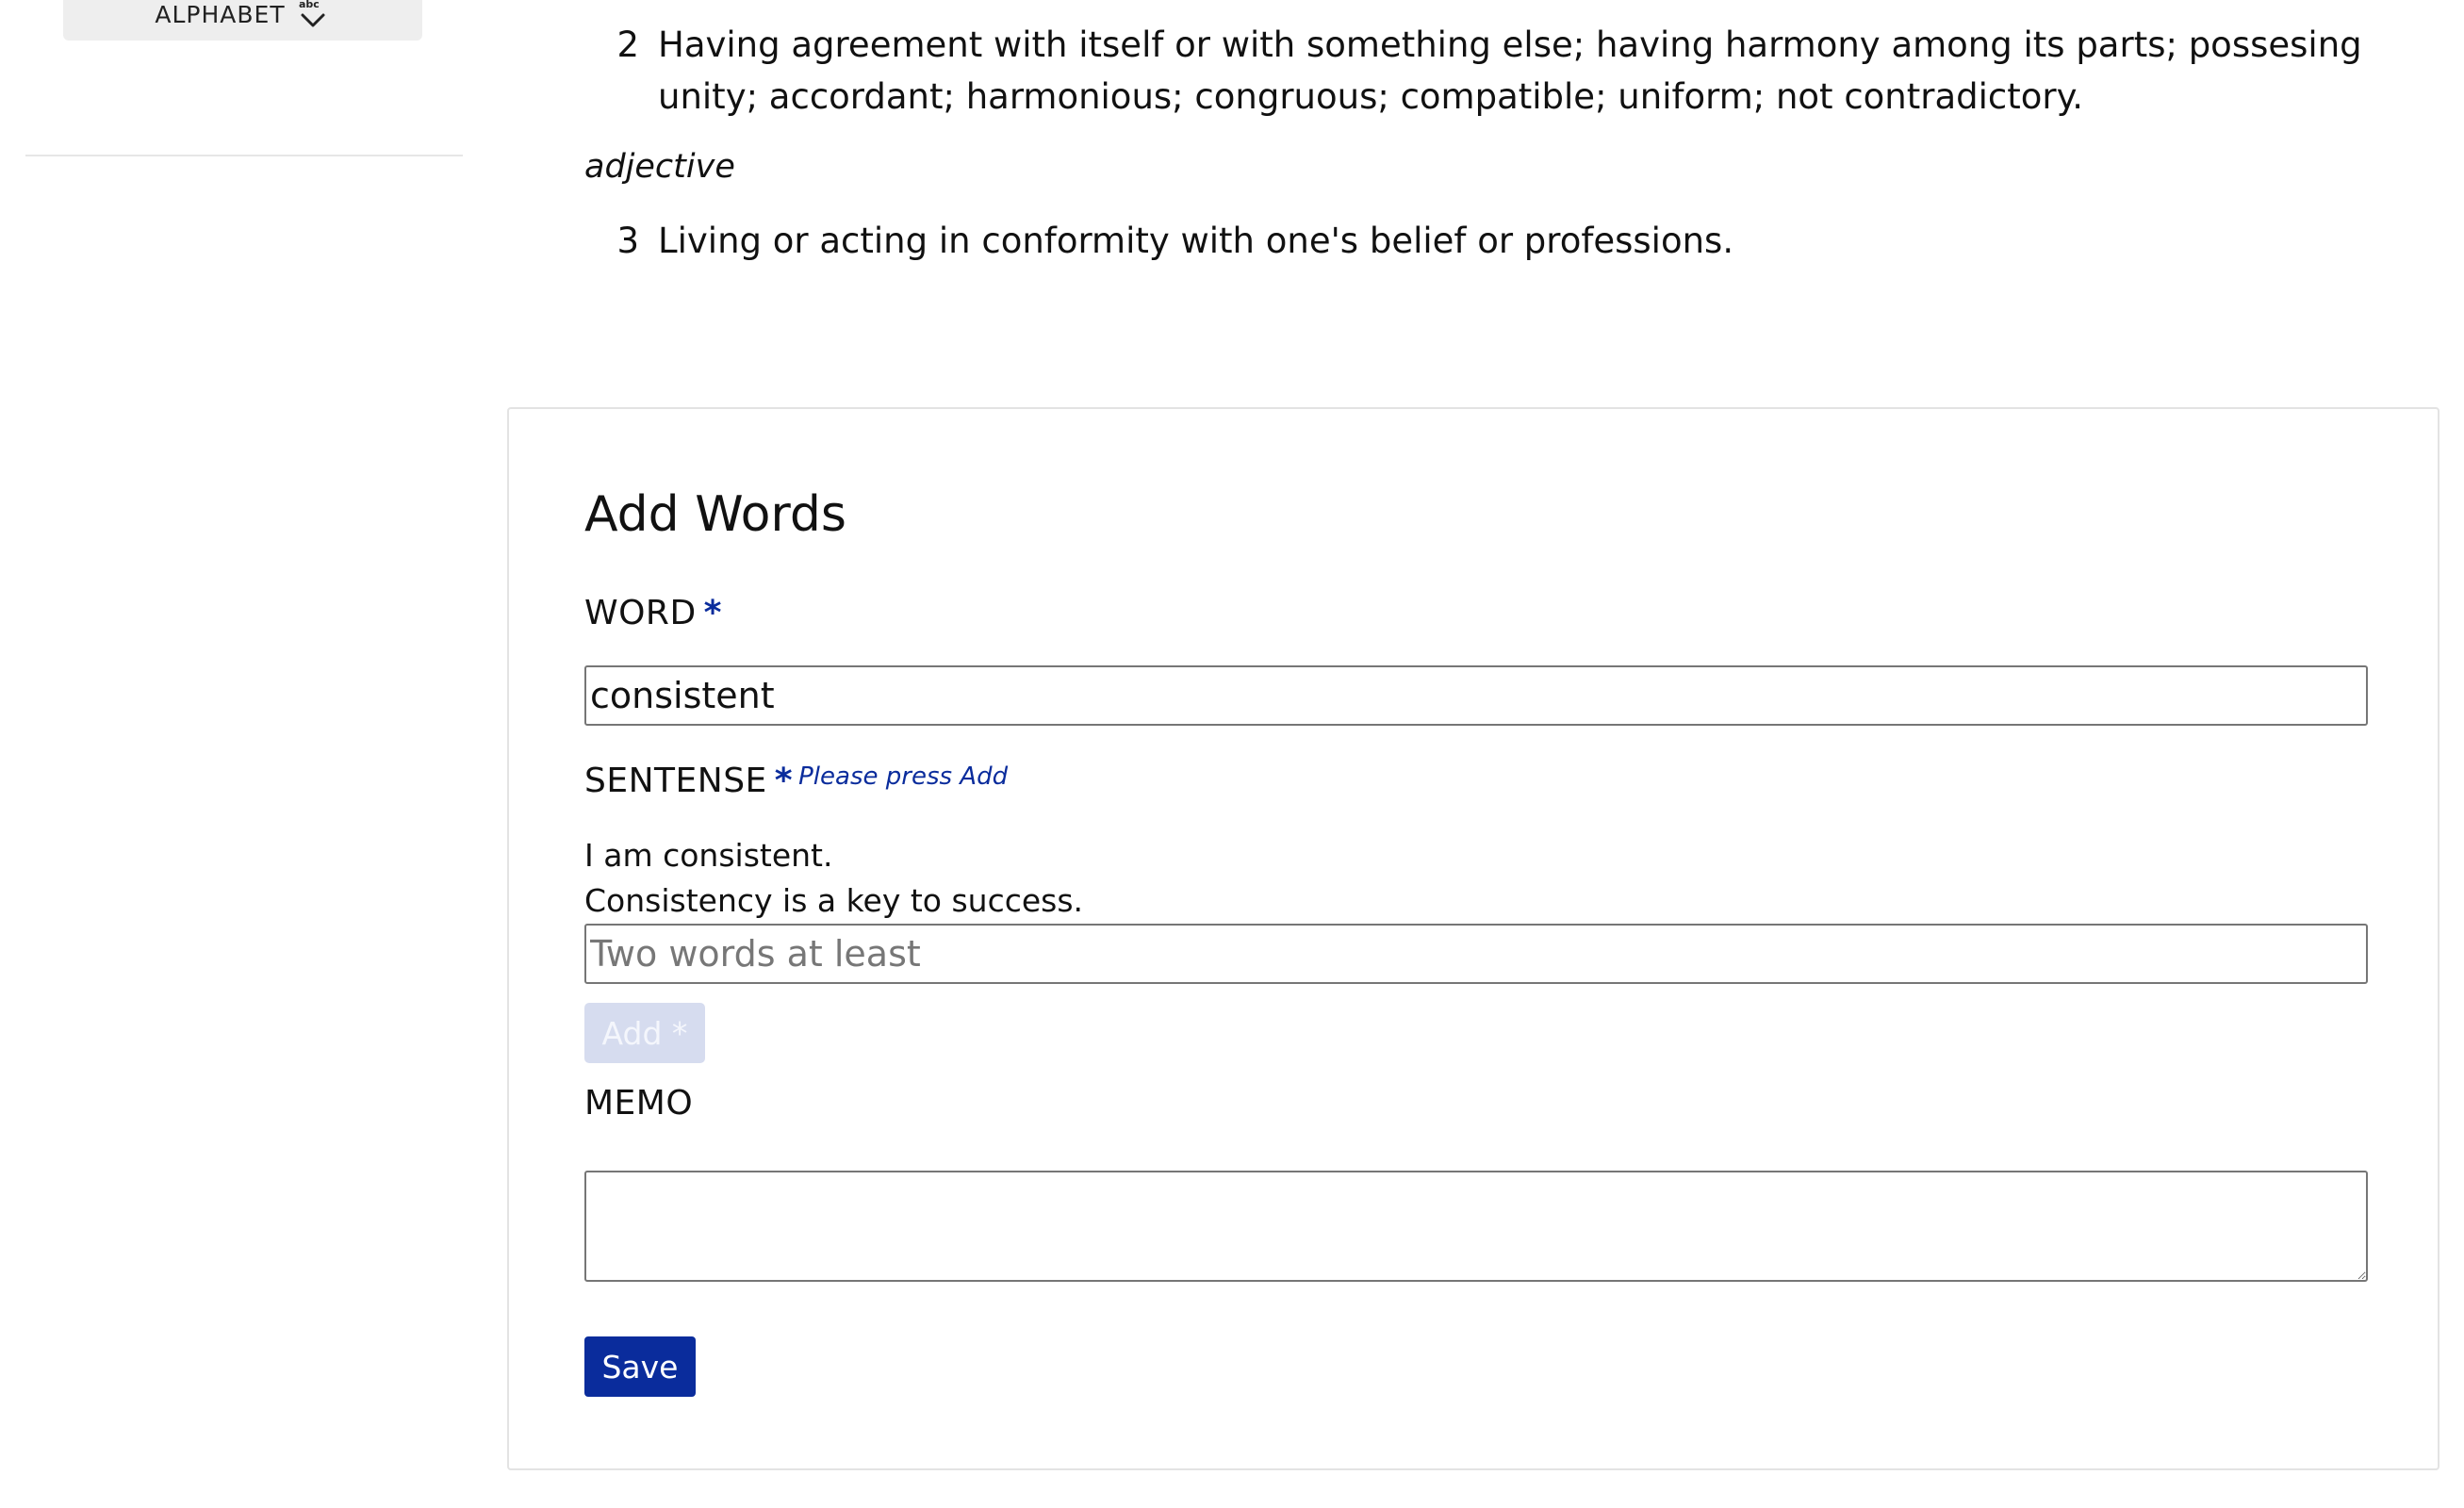  I want to click on save-button: Save, so click(640, 1367).